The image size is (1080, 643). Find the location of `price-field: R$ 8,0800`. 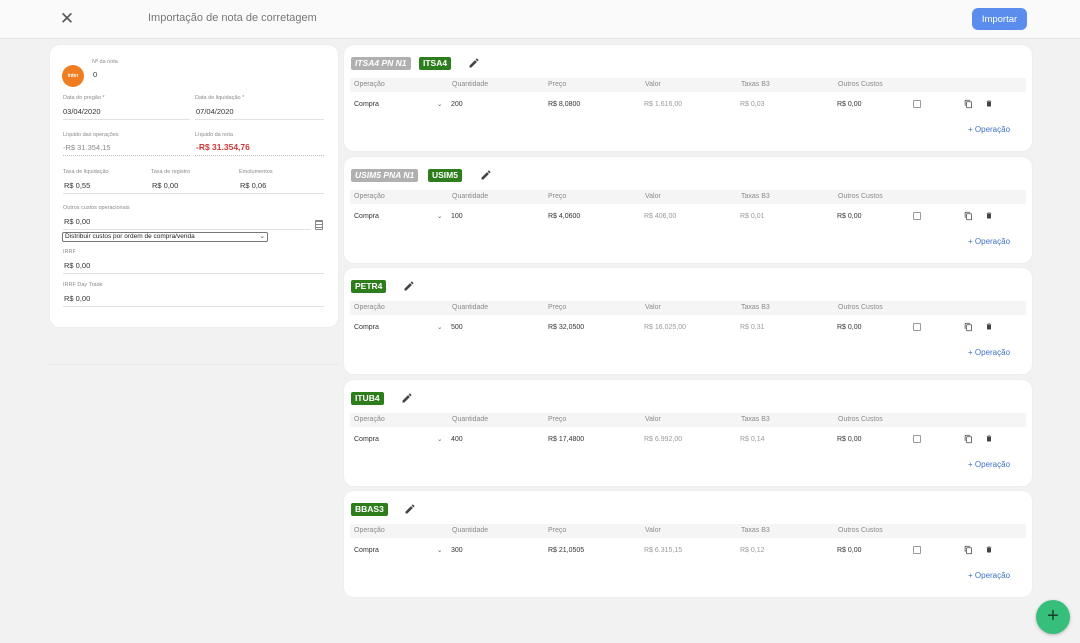

price-field: R$ 8,0800 is located at coordinates (564, 104).